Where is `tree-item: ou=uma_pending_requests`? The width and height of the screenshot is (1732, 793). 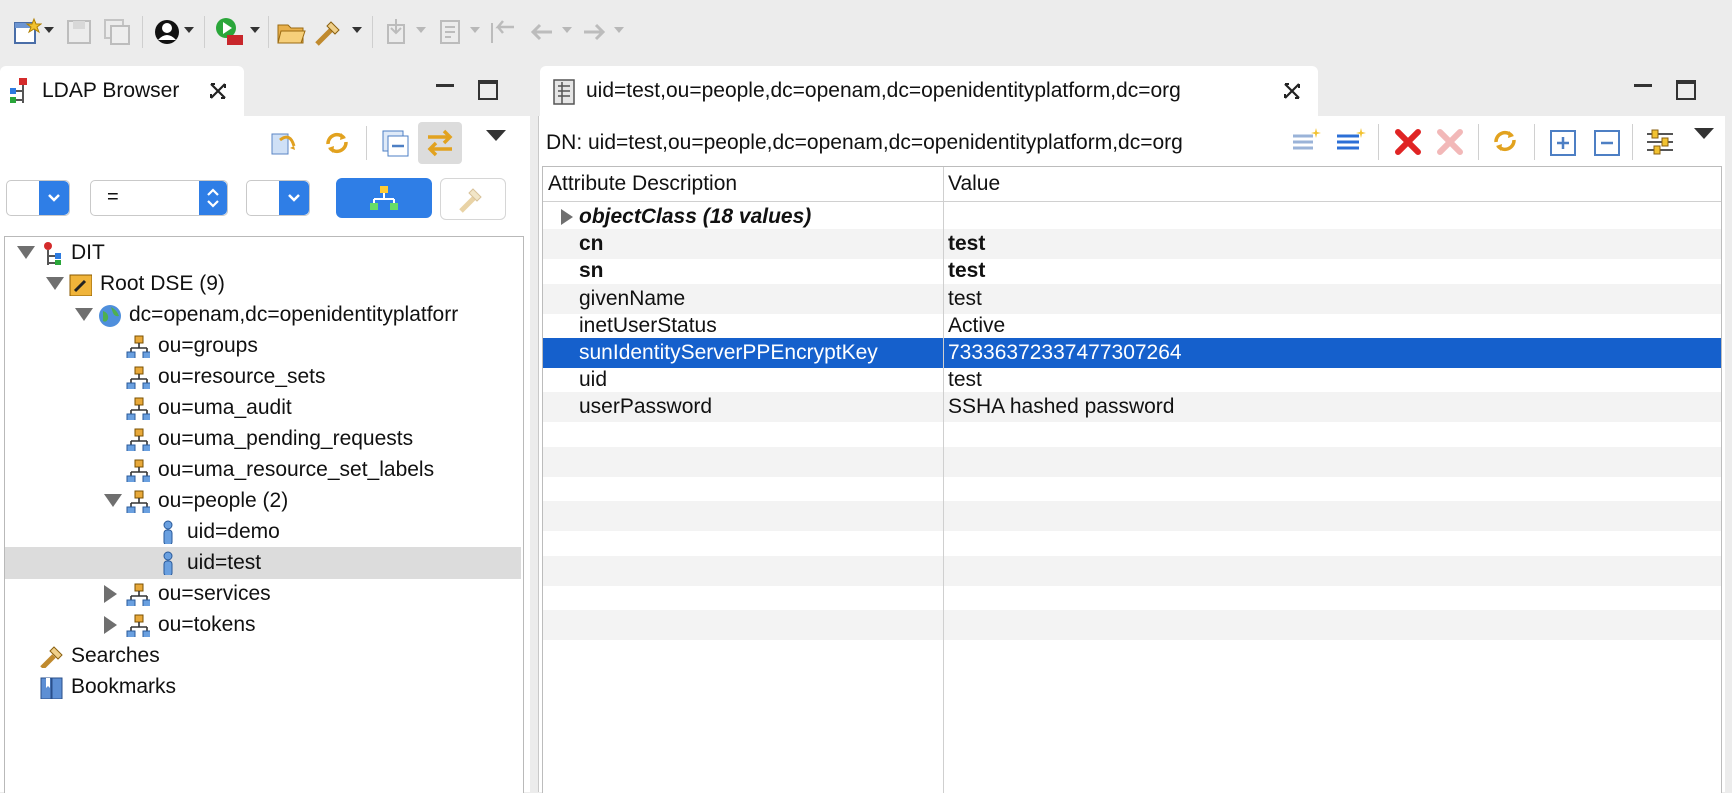
tree-item: ou=uma_pending_requests is located at coordinates (263, 439).